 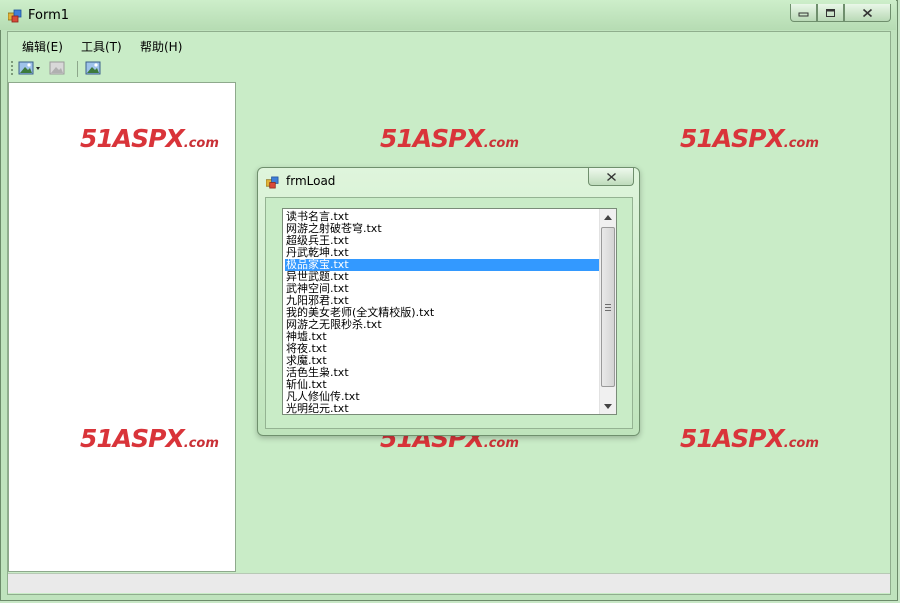 I want to click on list-item: 光明纪元.txt, so click(x=442, y=409).